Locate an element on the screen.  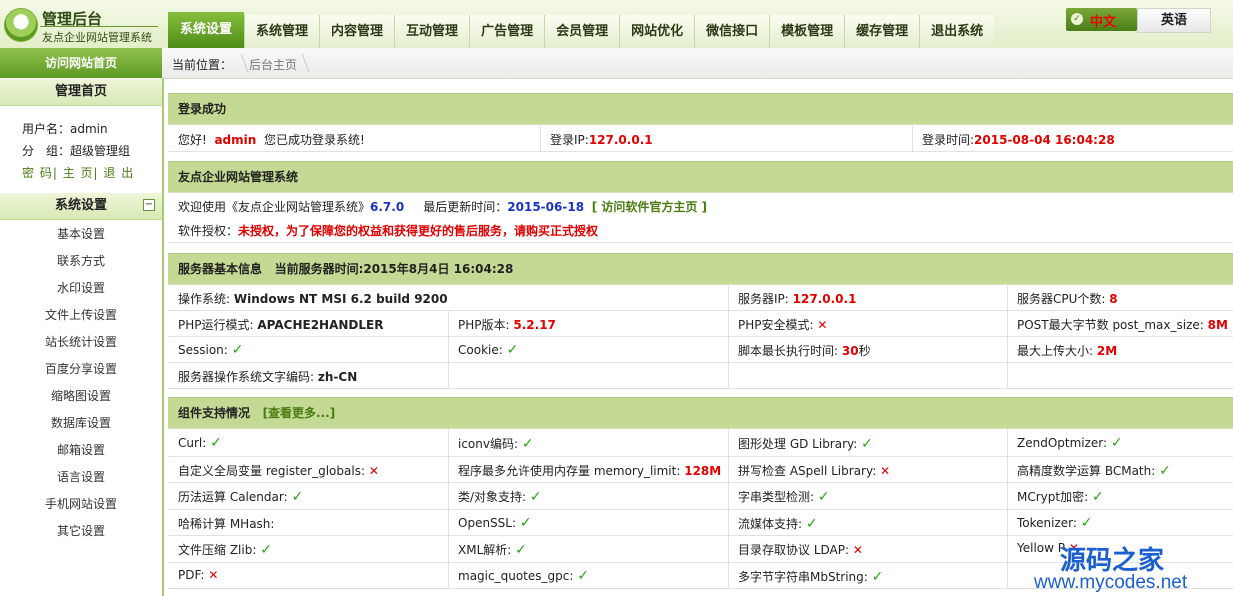
updated-label: 最后更新时间： is located at coordinates (465, 207).